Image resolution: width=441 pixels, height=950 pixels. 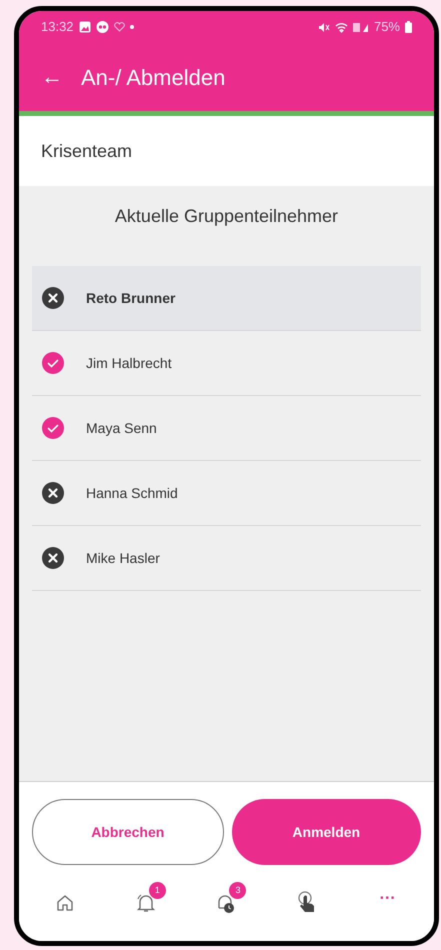 I want to click on back-button: ←, so click(x=52, y=77).